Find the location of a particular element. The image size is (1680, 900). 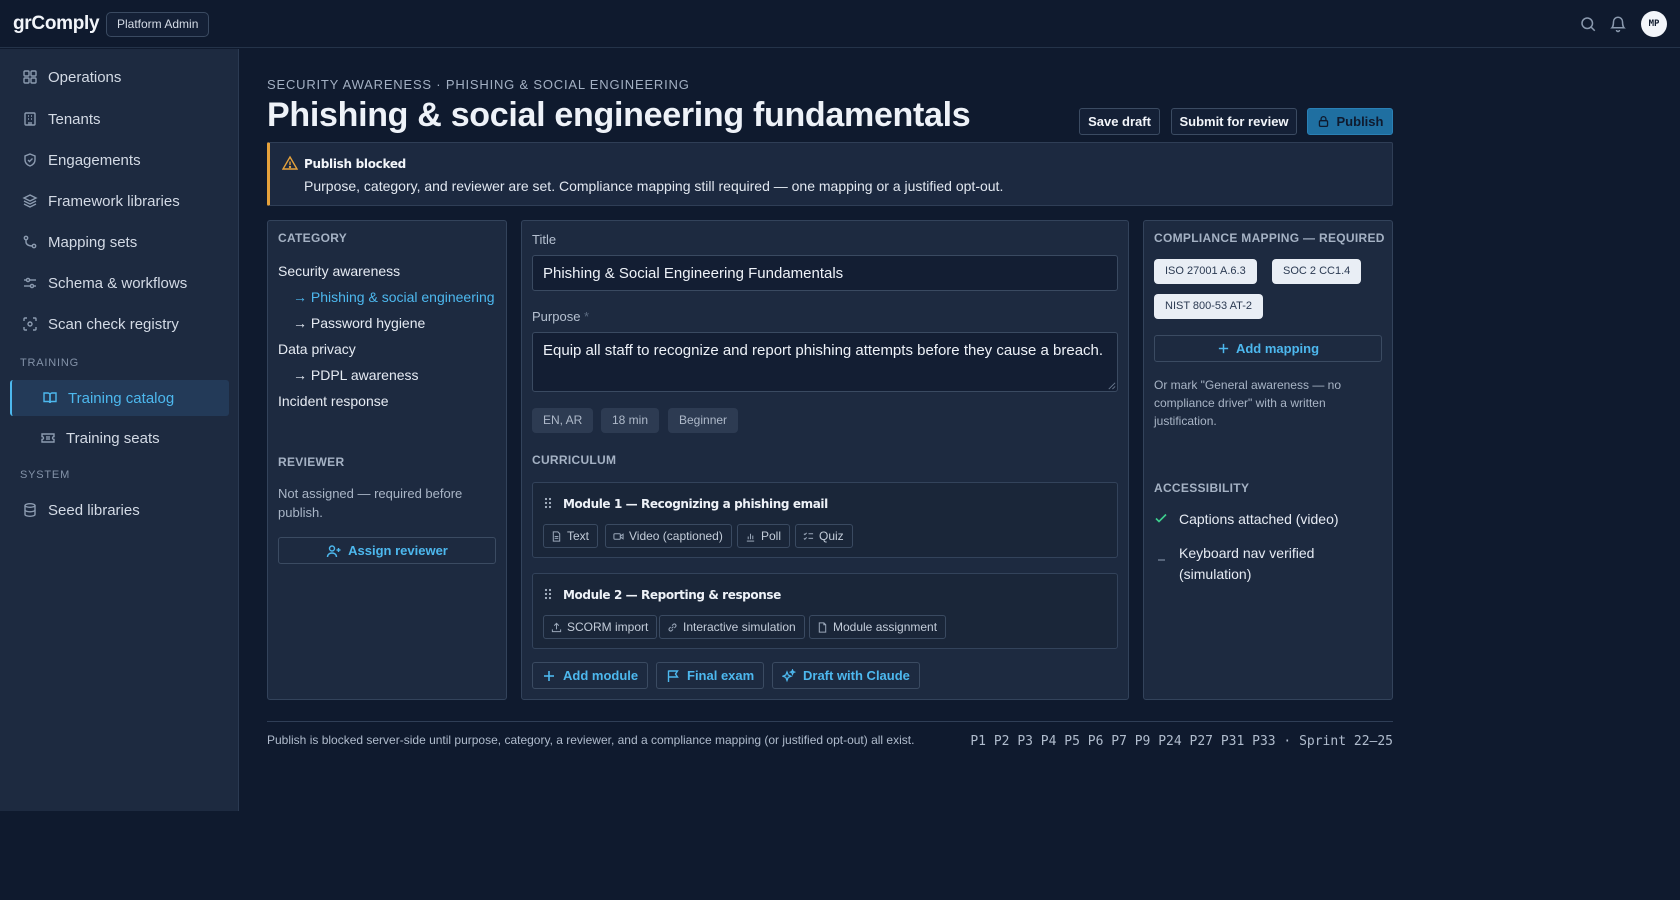

sidebar-item-label: Framework libraries is located at coordinates (114, 201).